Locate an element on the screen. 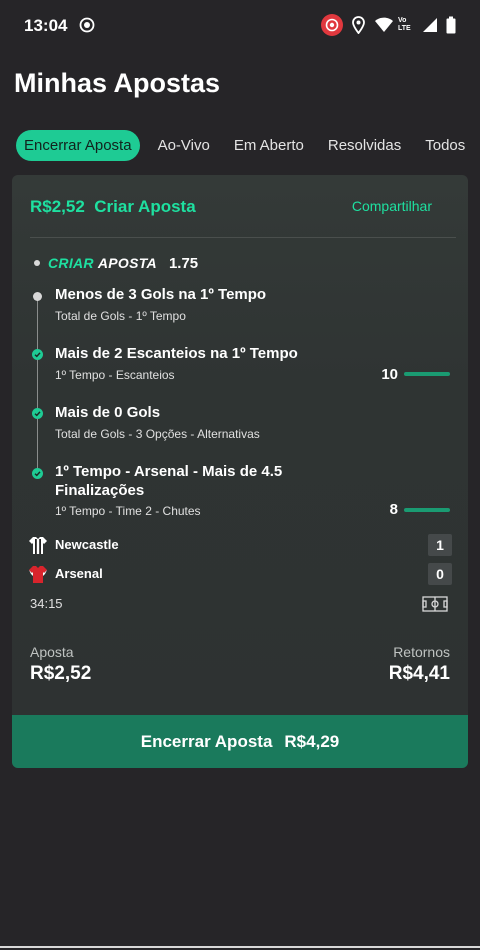 The width and height of the screenshot is (480, 950). tab-encerrar-aposta: Encerrar Aposta is located at coordinates (78, 145).